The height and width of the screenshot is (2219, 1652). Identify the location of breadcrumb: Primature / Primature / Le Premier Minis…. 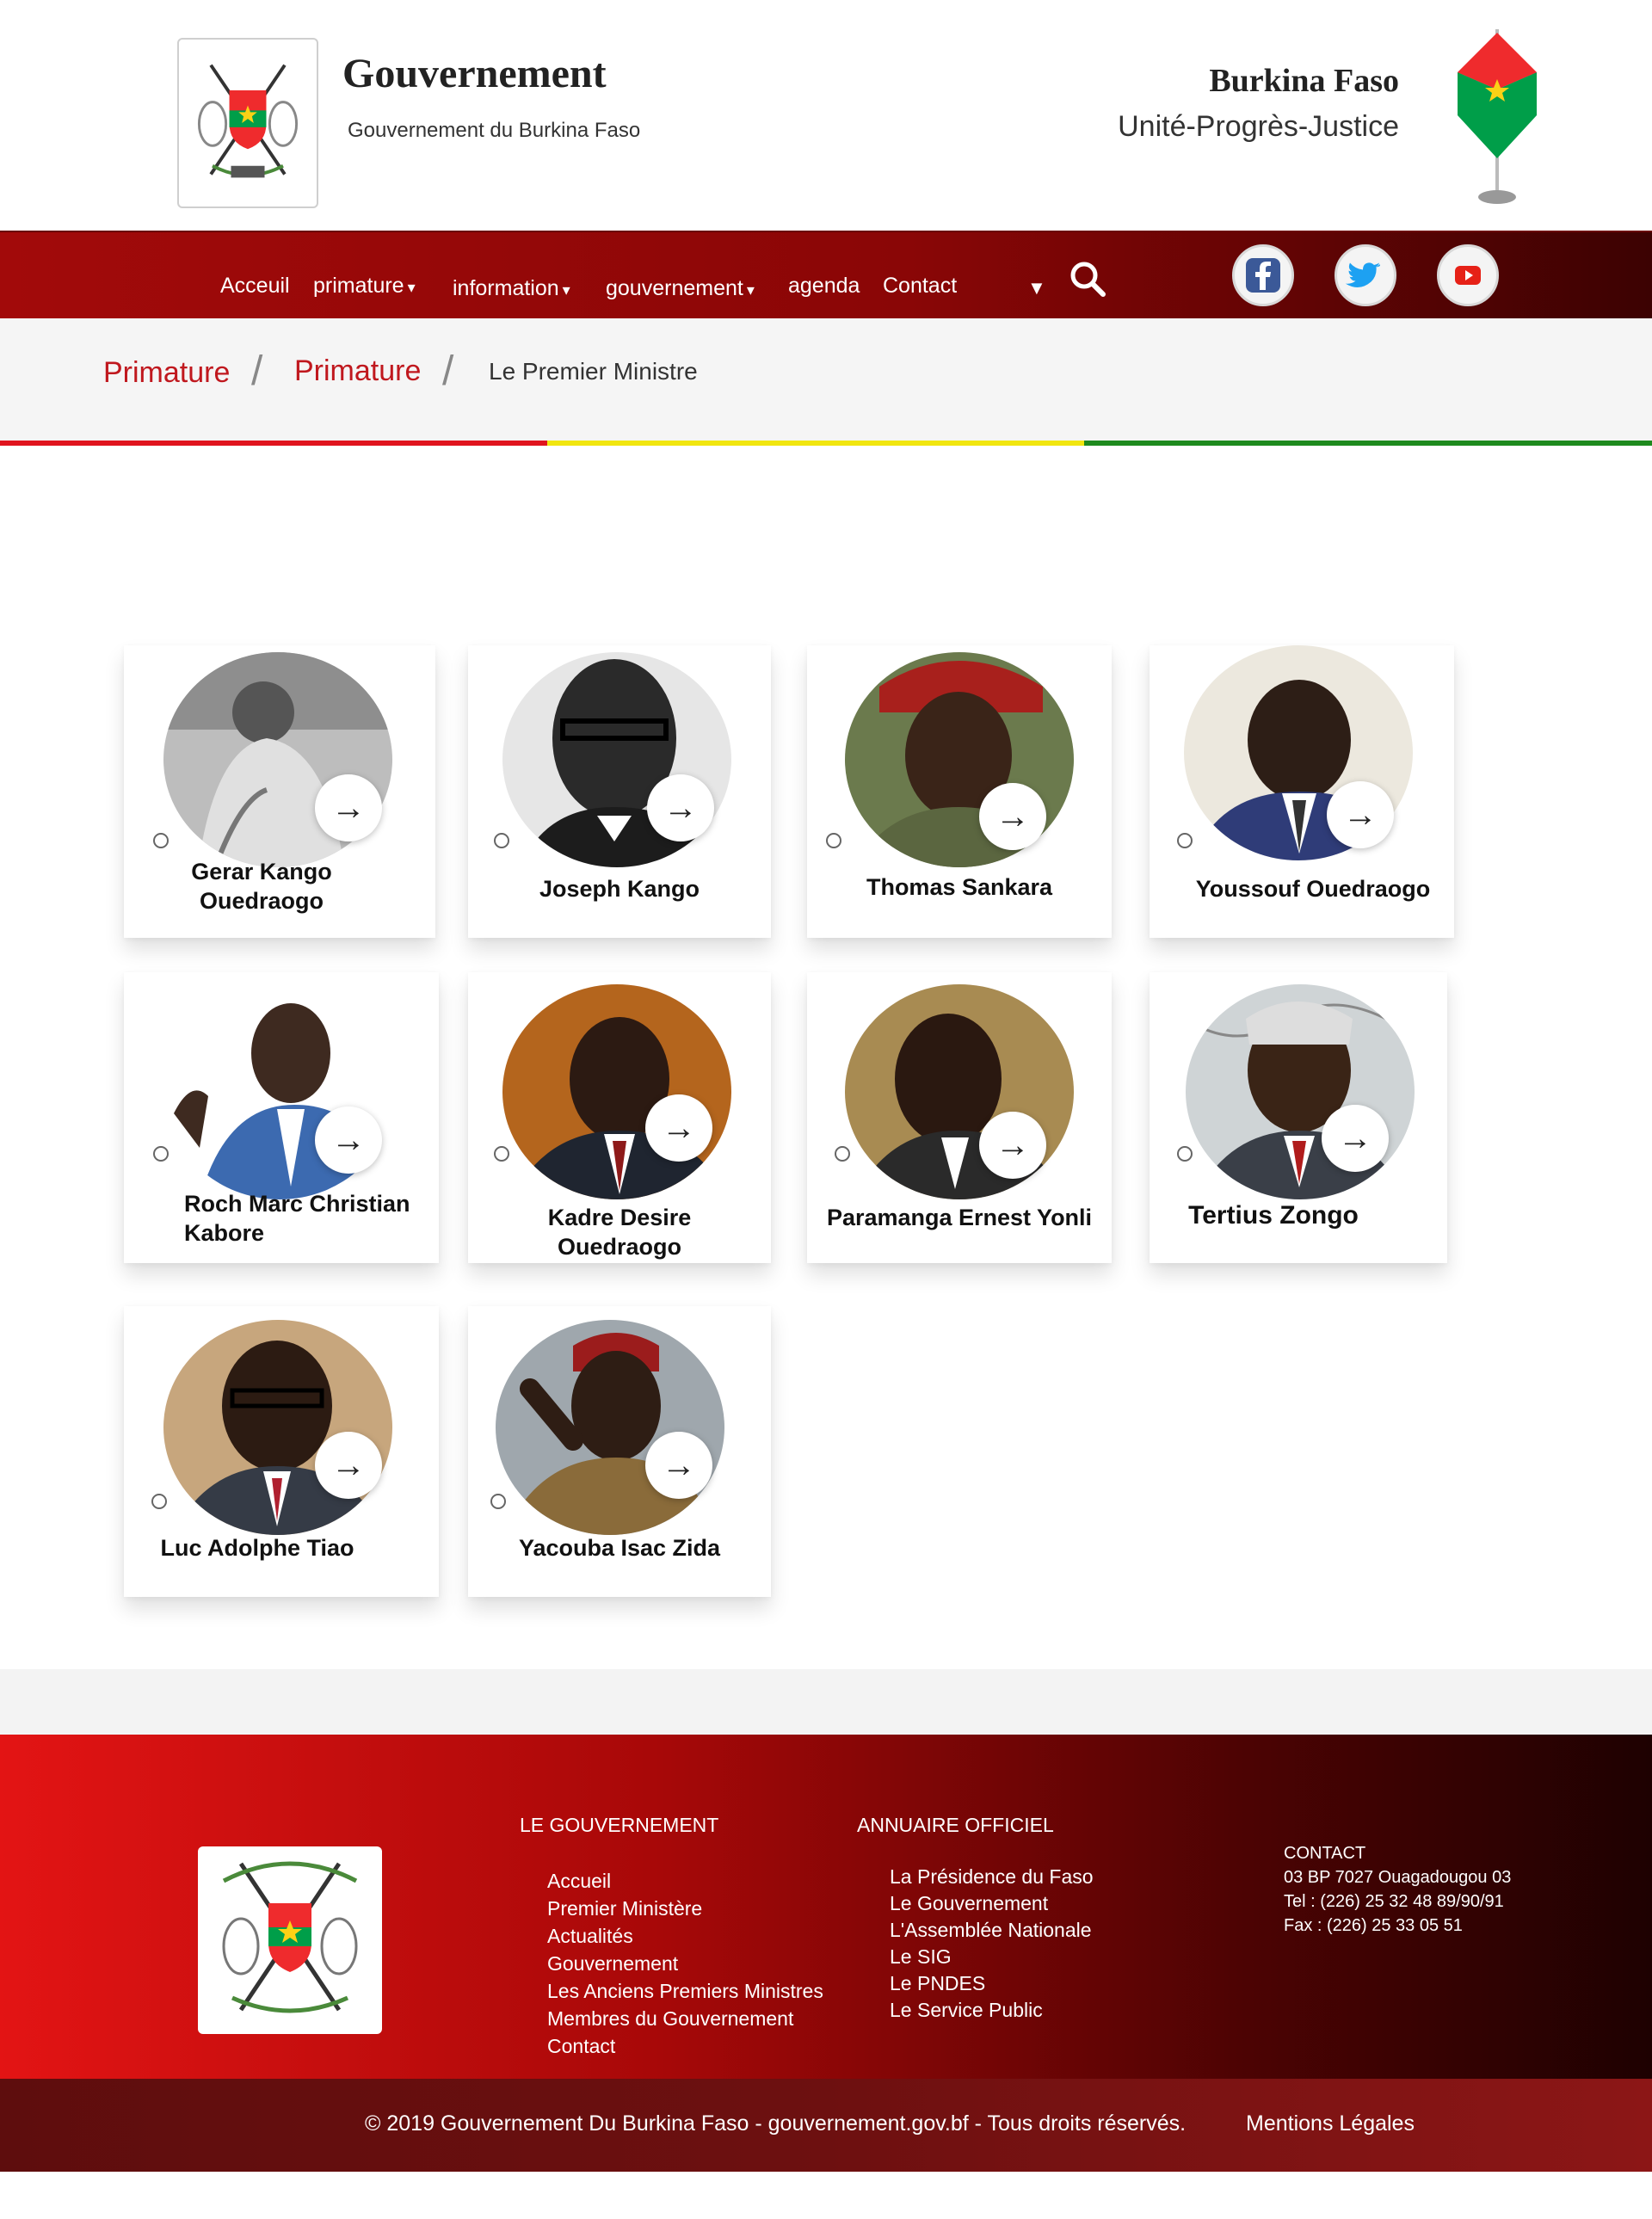
(826, 380).